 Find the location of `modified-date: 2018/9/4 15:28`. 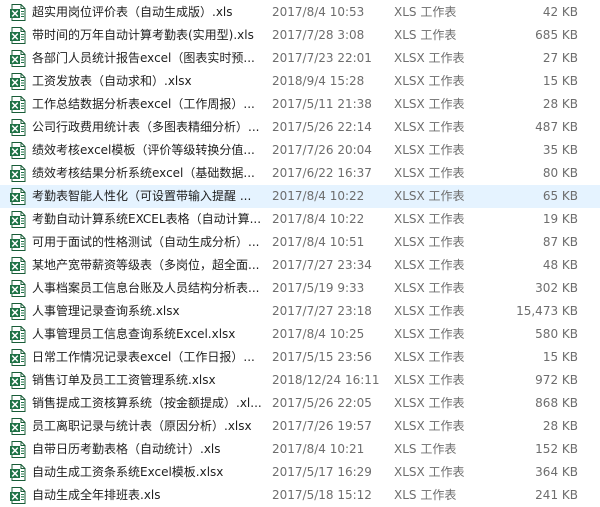

modified-date: 2018/9/4 15:28 is located at coordinates (318, 81).